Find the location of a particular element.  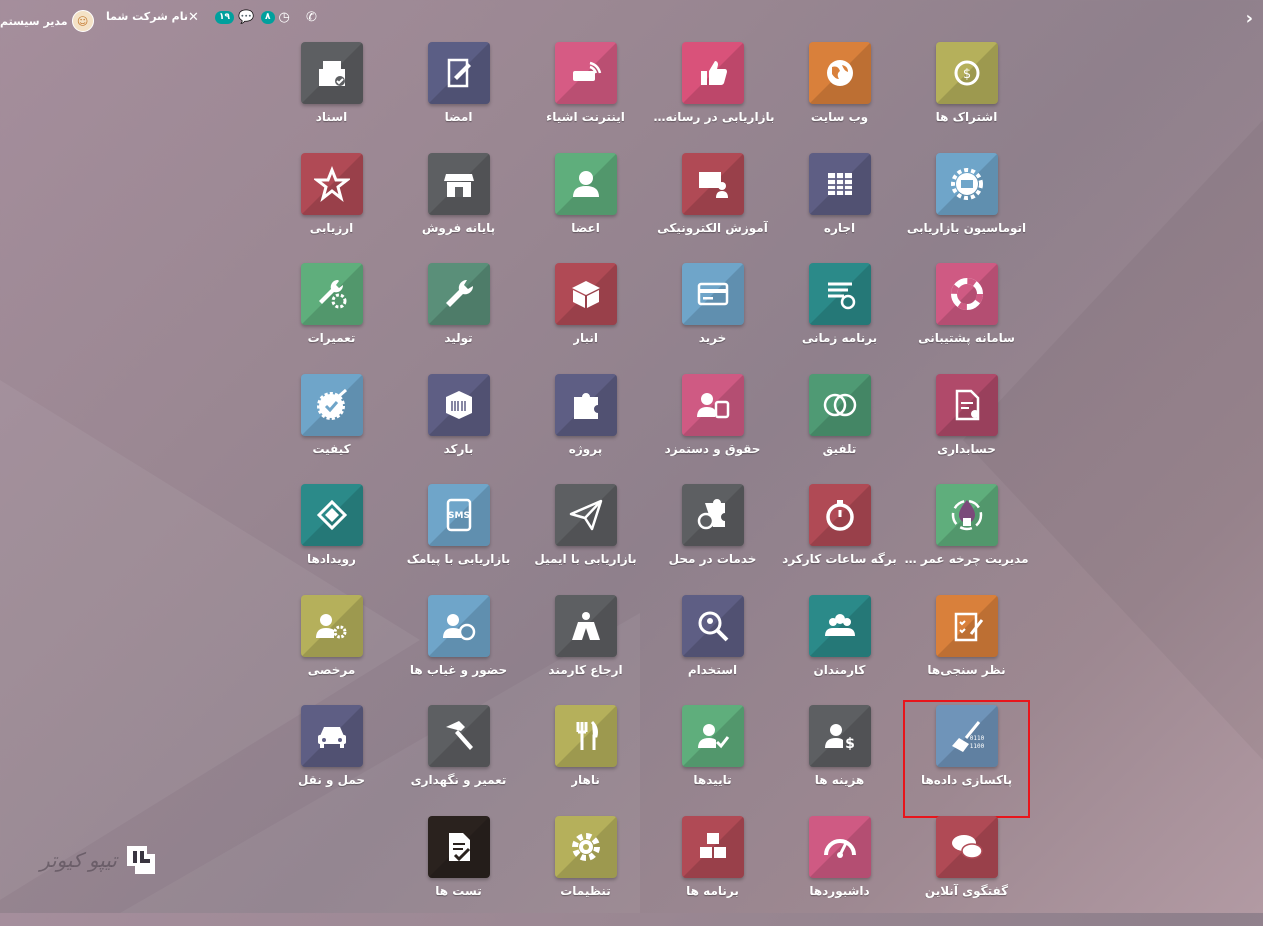

app-tile: استخدام is located at coordinates (712, 650).